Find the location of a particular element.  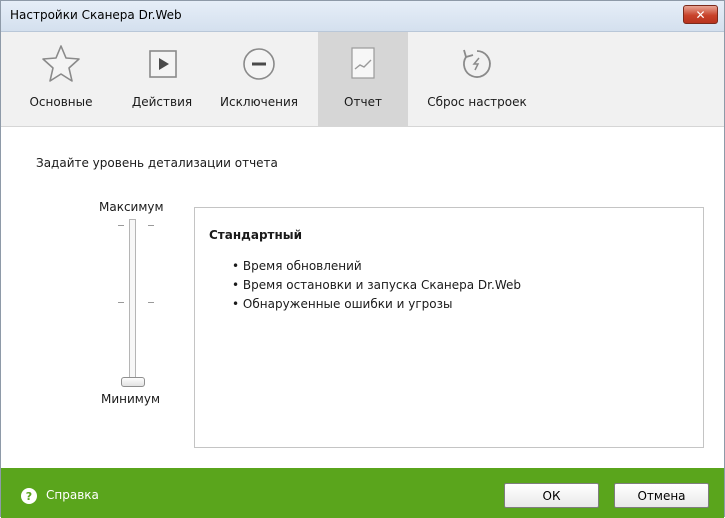

title-bar: Настройки Сканера Dr.Web ✕ is located at coordinates (362, 16).